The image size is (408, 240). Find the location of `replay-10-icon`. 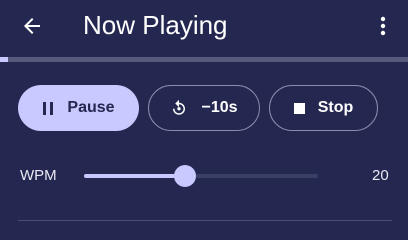

replay-10-icon is located at coordinates (179, 108).